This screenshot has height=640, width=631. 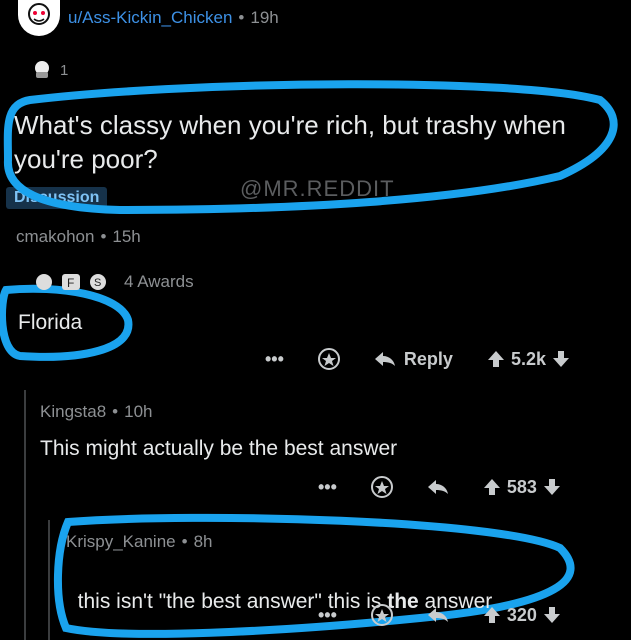 I want to click on comment-score: 5.2k, so click(x=528, y=358).